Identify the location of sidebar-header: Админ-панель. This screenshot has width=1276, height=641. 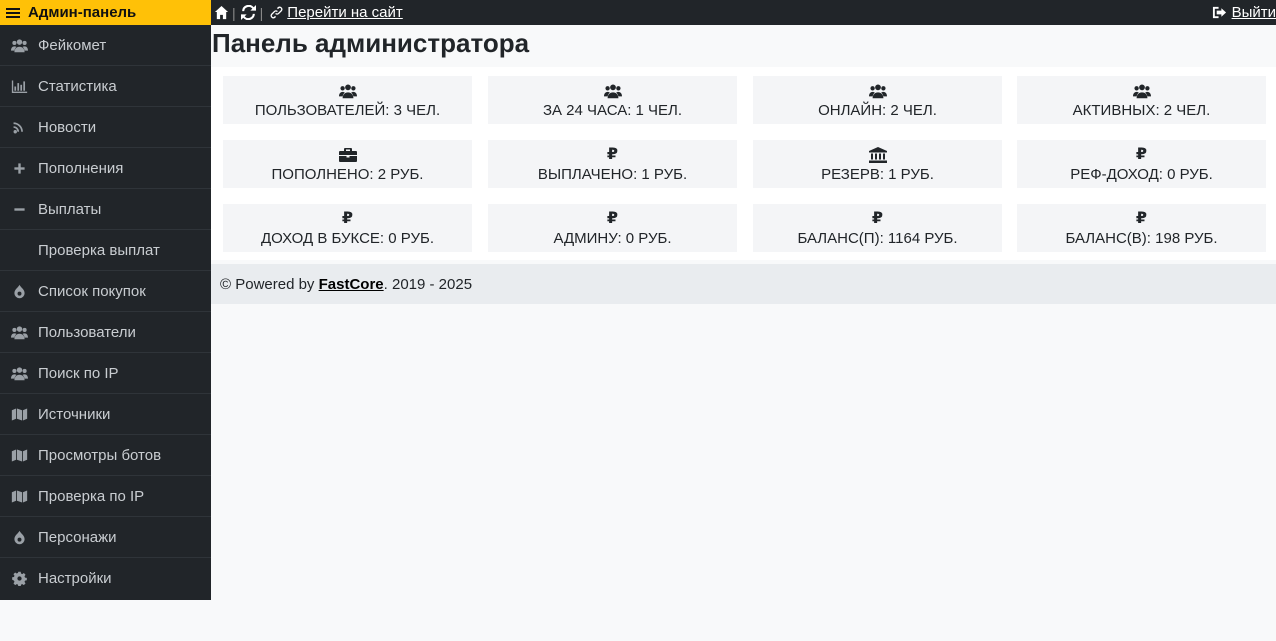
(105, 12).